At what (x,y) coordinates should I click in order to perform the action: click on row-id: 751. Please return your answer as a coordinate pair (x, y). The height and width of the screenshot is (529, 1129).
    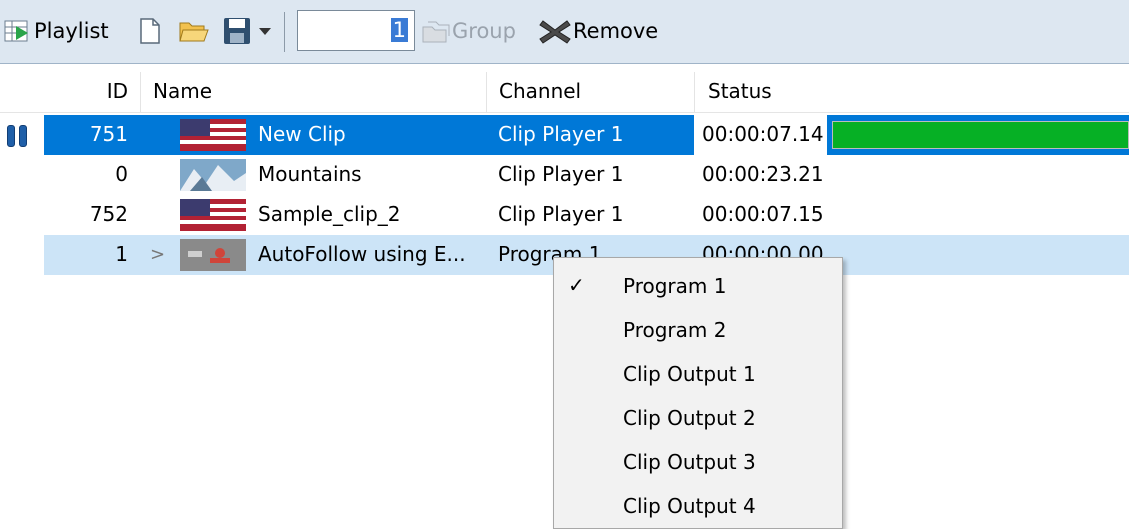
    Looking at the image, I should click on (108, 134).